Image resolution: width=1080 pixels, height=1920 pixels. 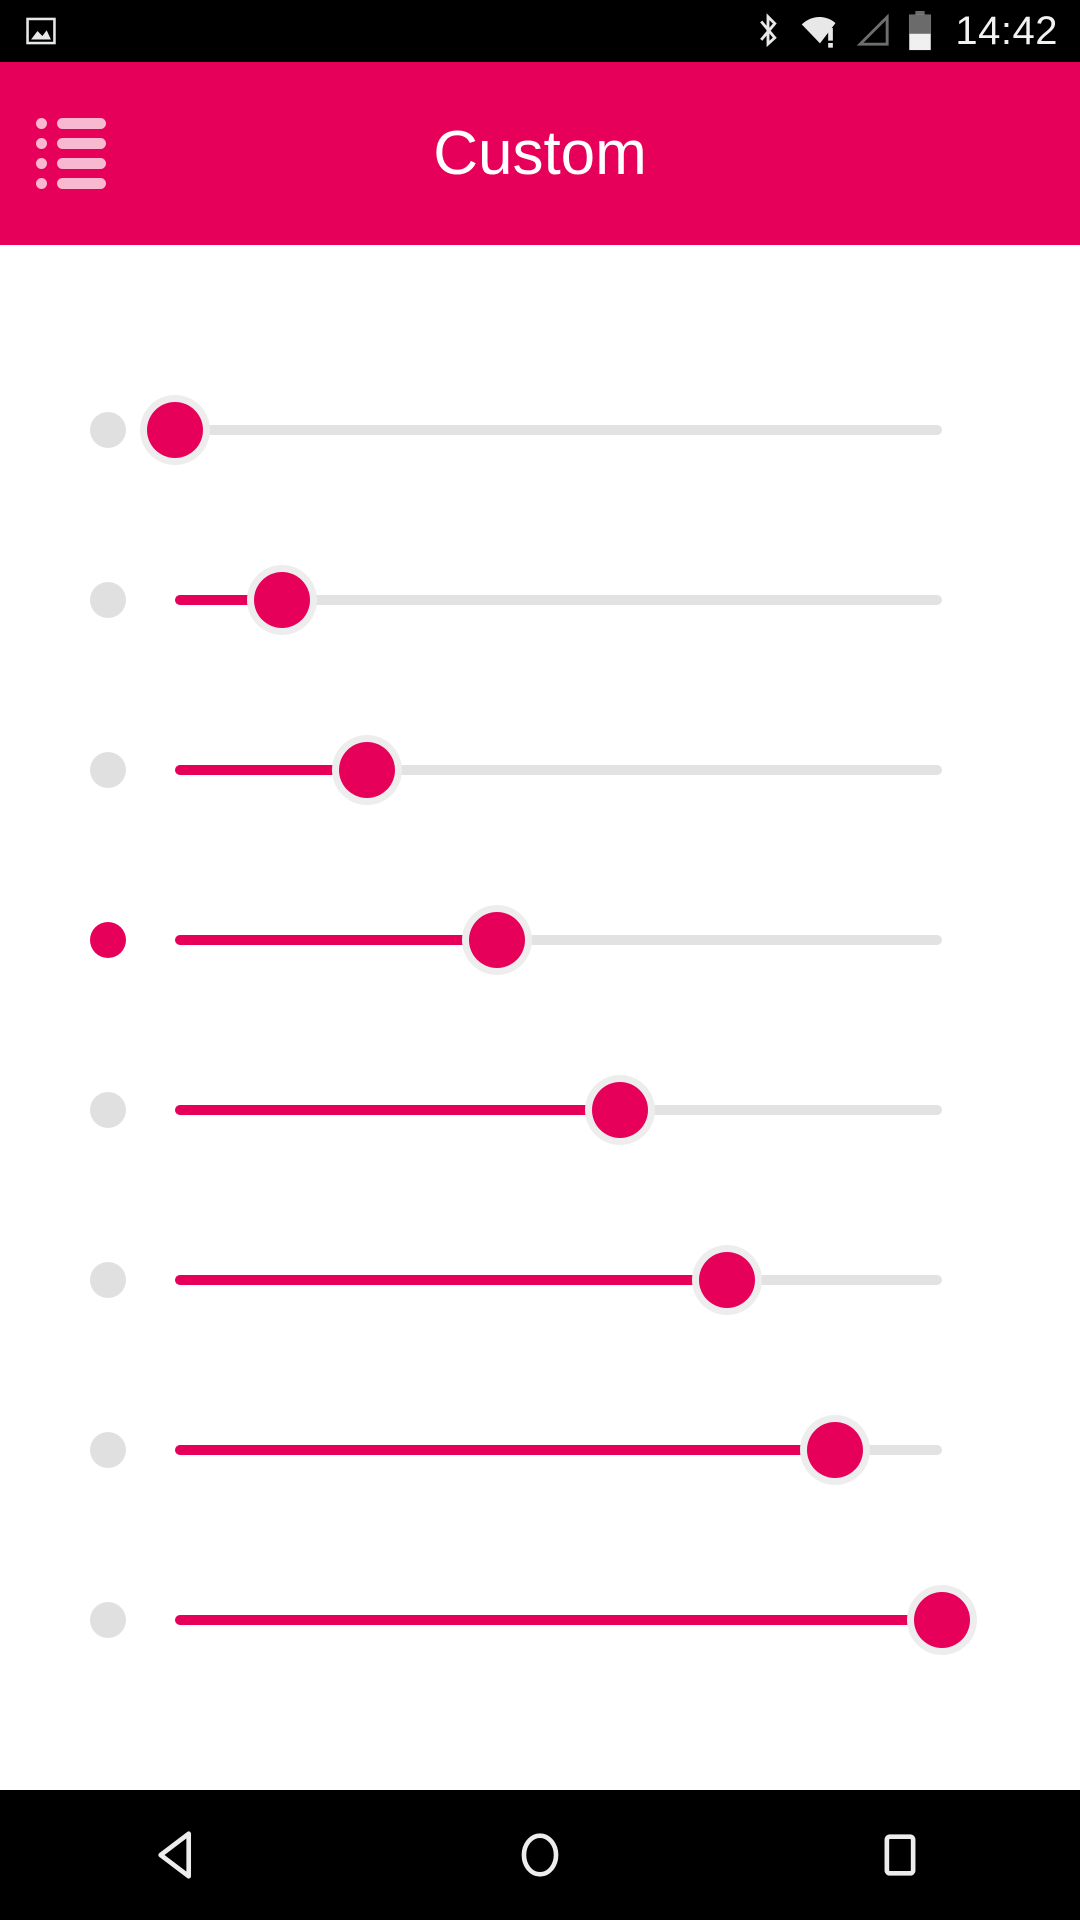 What do you see at coordinates (900, 1855) in the screenshot?
I see `nav-recents-button` at bounding box center [900, 1855].